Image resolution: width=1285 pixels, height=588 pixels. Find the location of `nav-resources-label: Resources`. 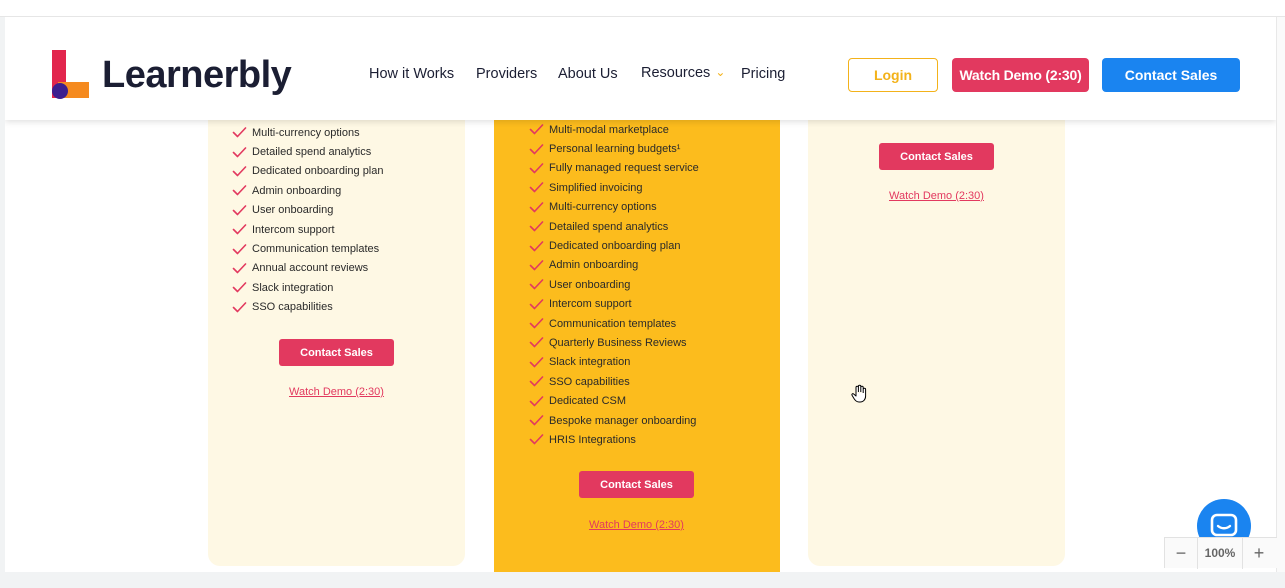

nav-resources-label: Resources is located at coordinates (676, 73).